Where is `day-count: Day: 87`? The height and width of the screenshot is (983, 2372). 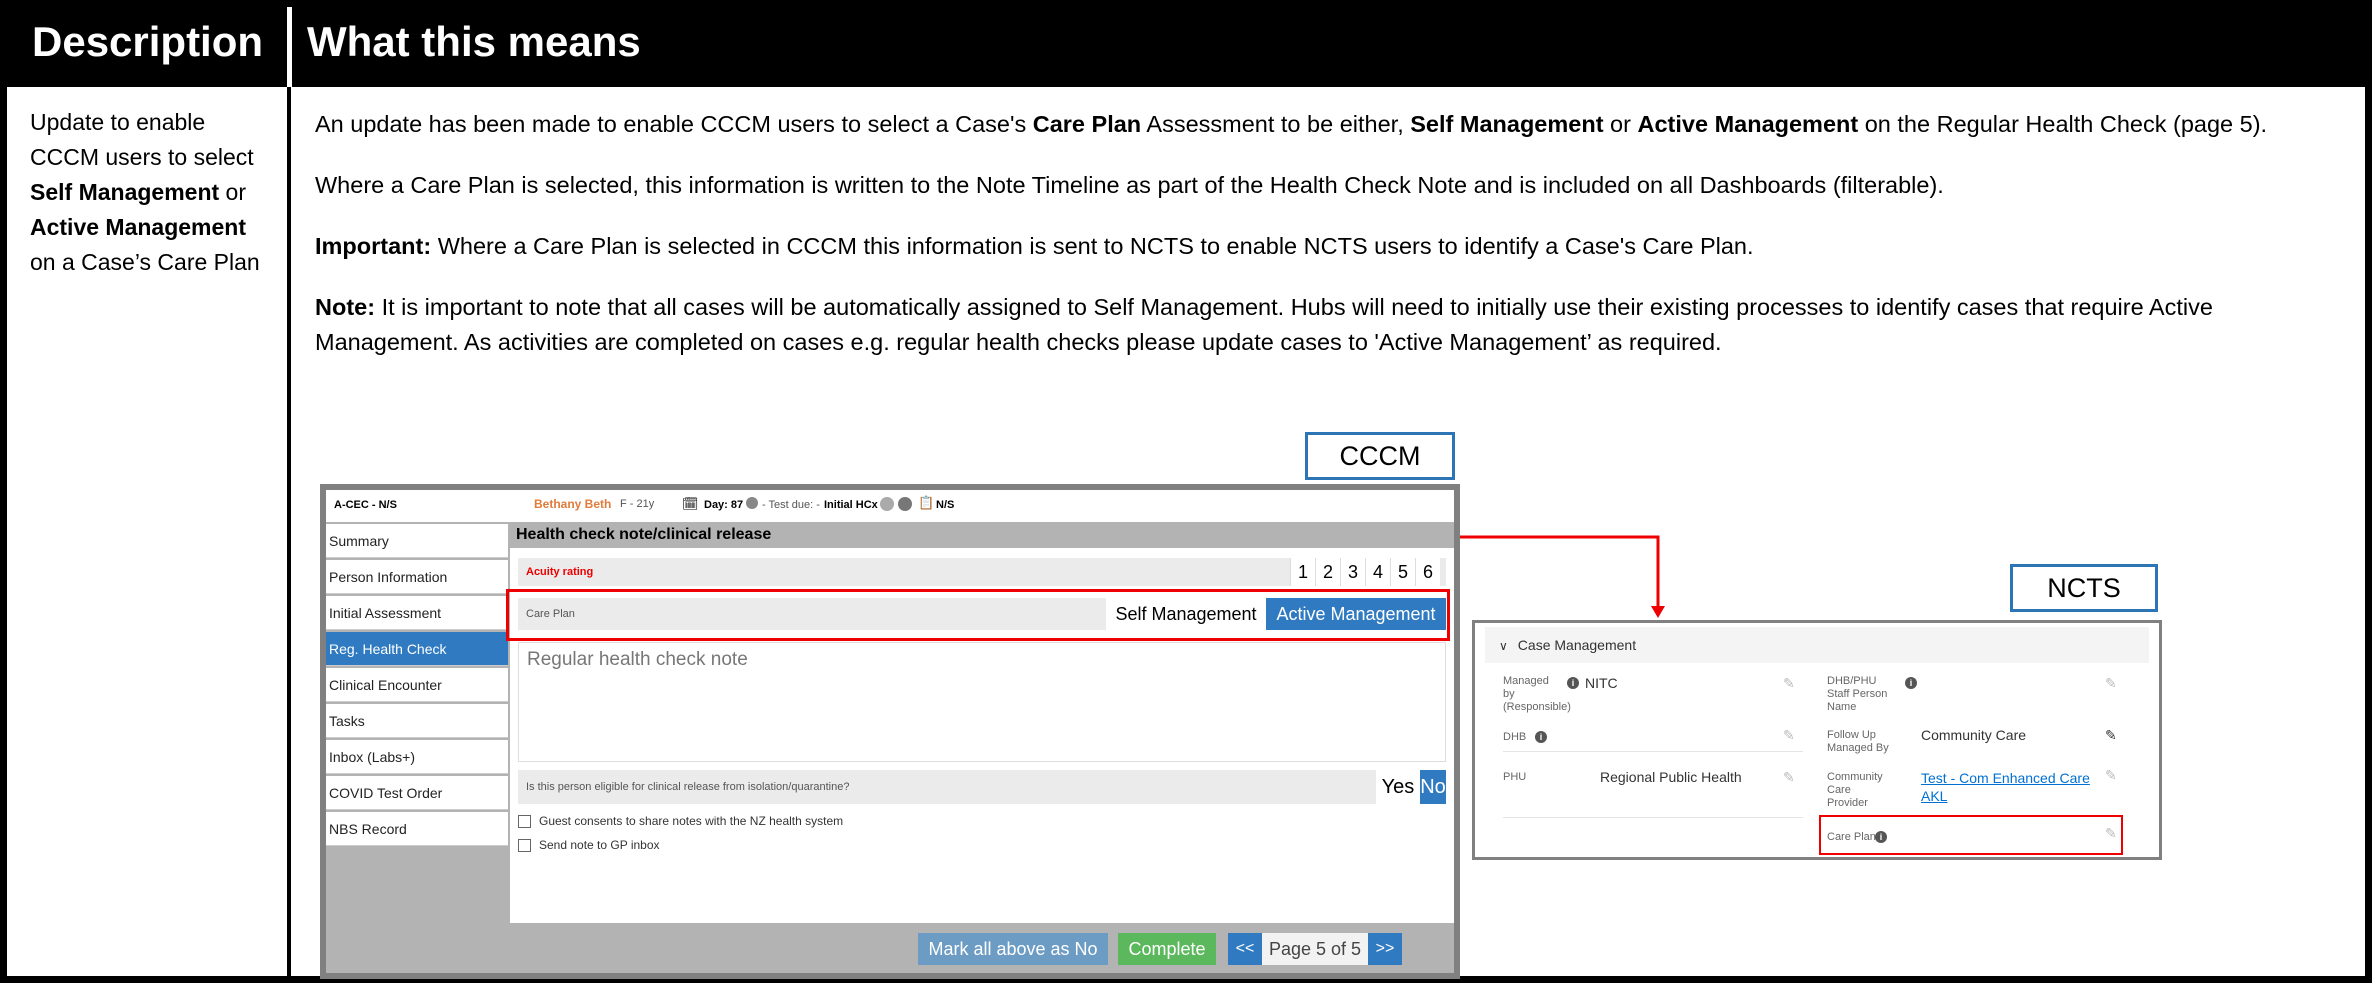
day-count: Day: 87 is located at coordinates (724, 505).